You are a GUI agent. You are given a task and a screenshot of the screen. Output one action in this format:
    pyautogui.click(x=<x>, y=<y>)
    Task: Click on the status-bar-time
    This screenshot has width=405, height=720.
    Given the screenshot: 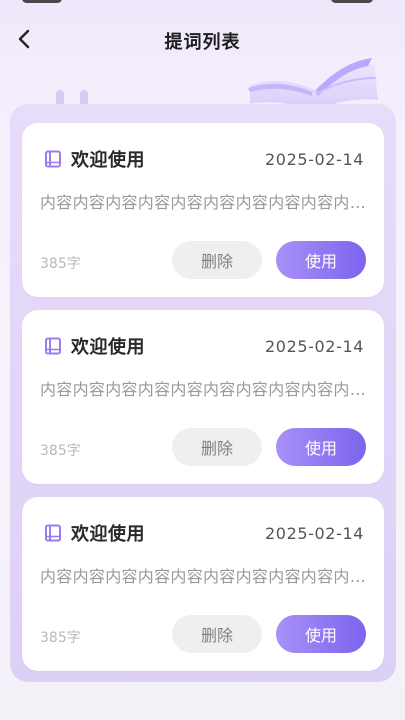 What is the action you would take?
    pyautogui.click(x=42, y=1)
    